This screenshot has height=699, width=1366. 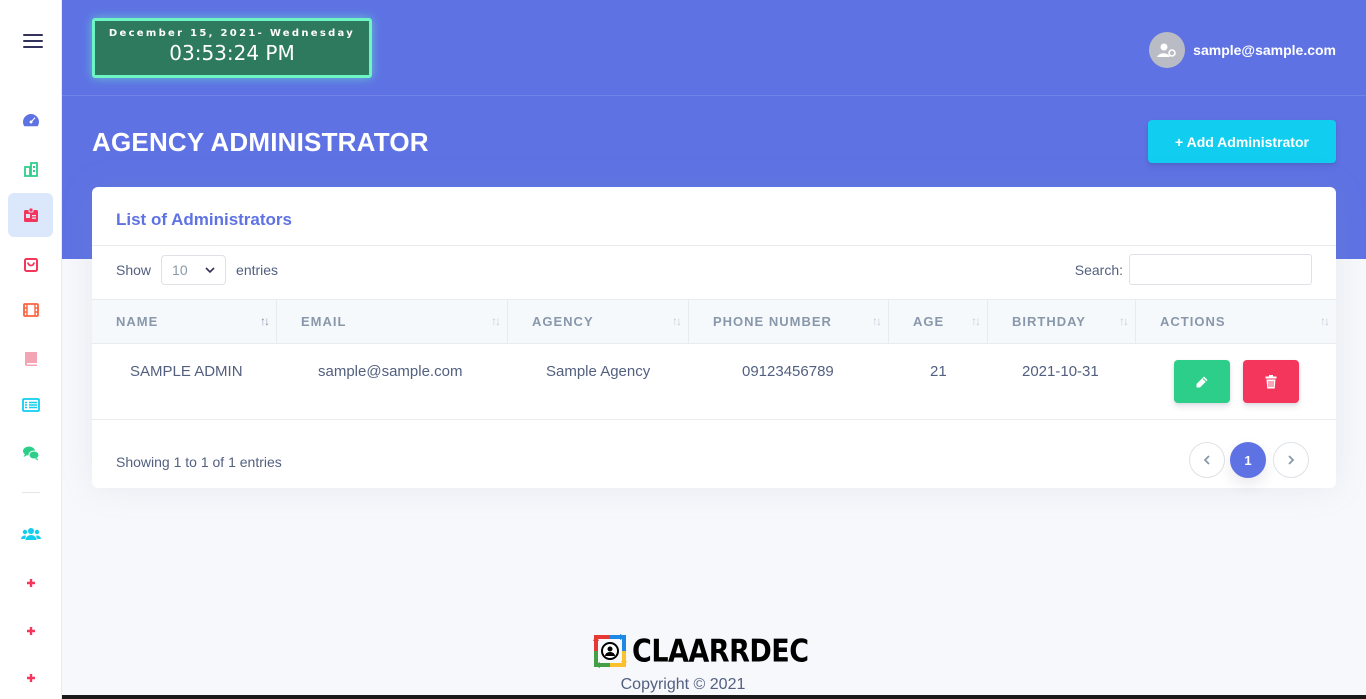 I want to click on pagination-previous, so click(x=1207, y=460).